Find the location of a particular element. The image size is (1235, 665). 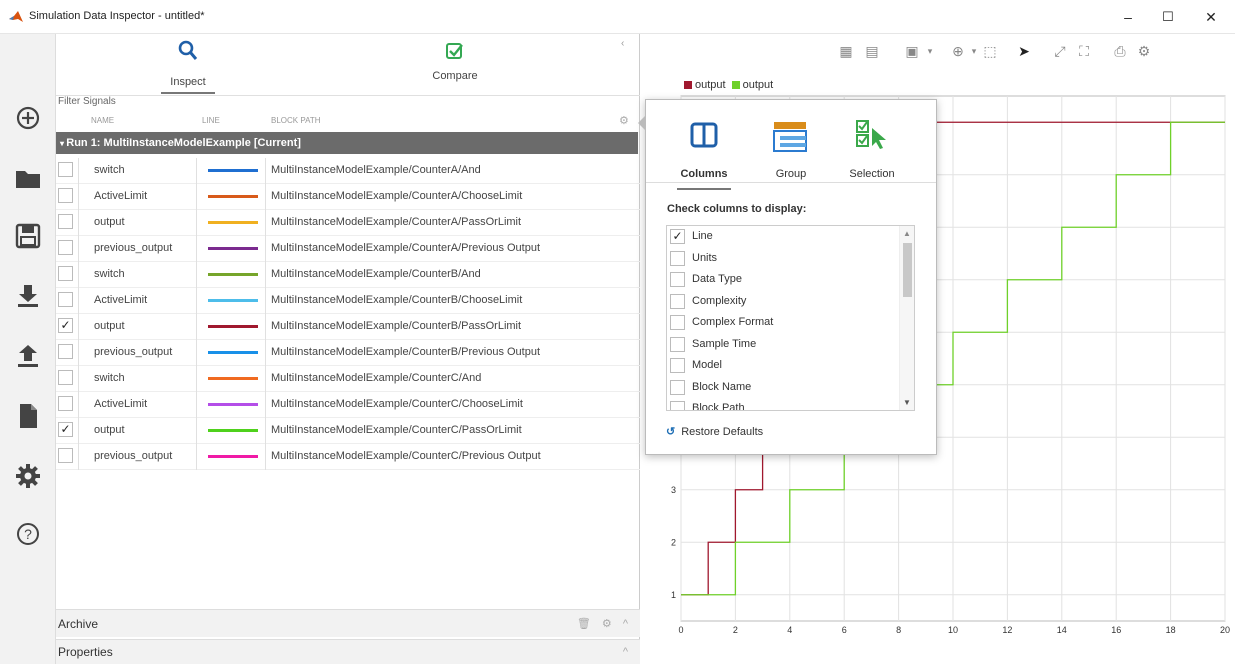

report-icon is located at coordinates (28, 416).